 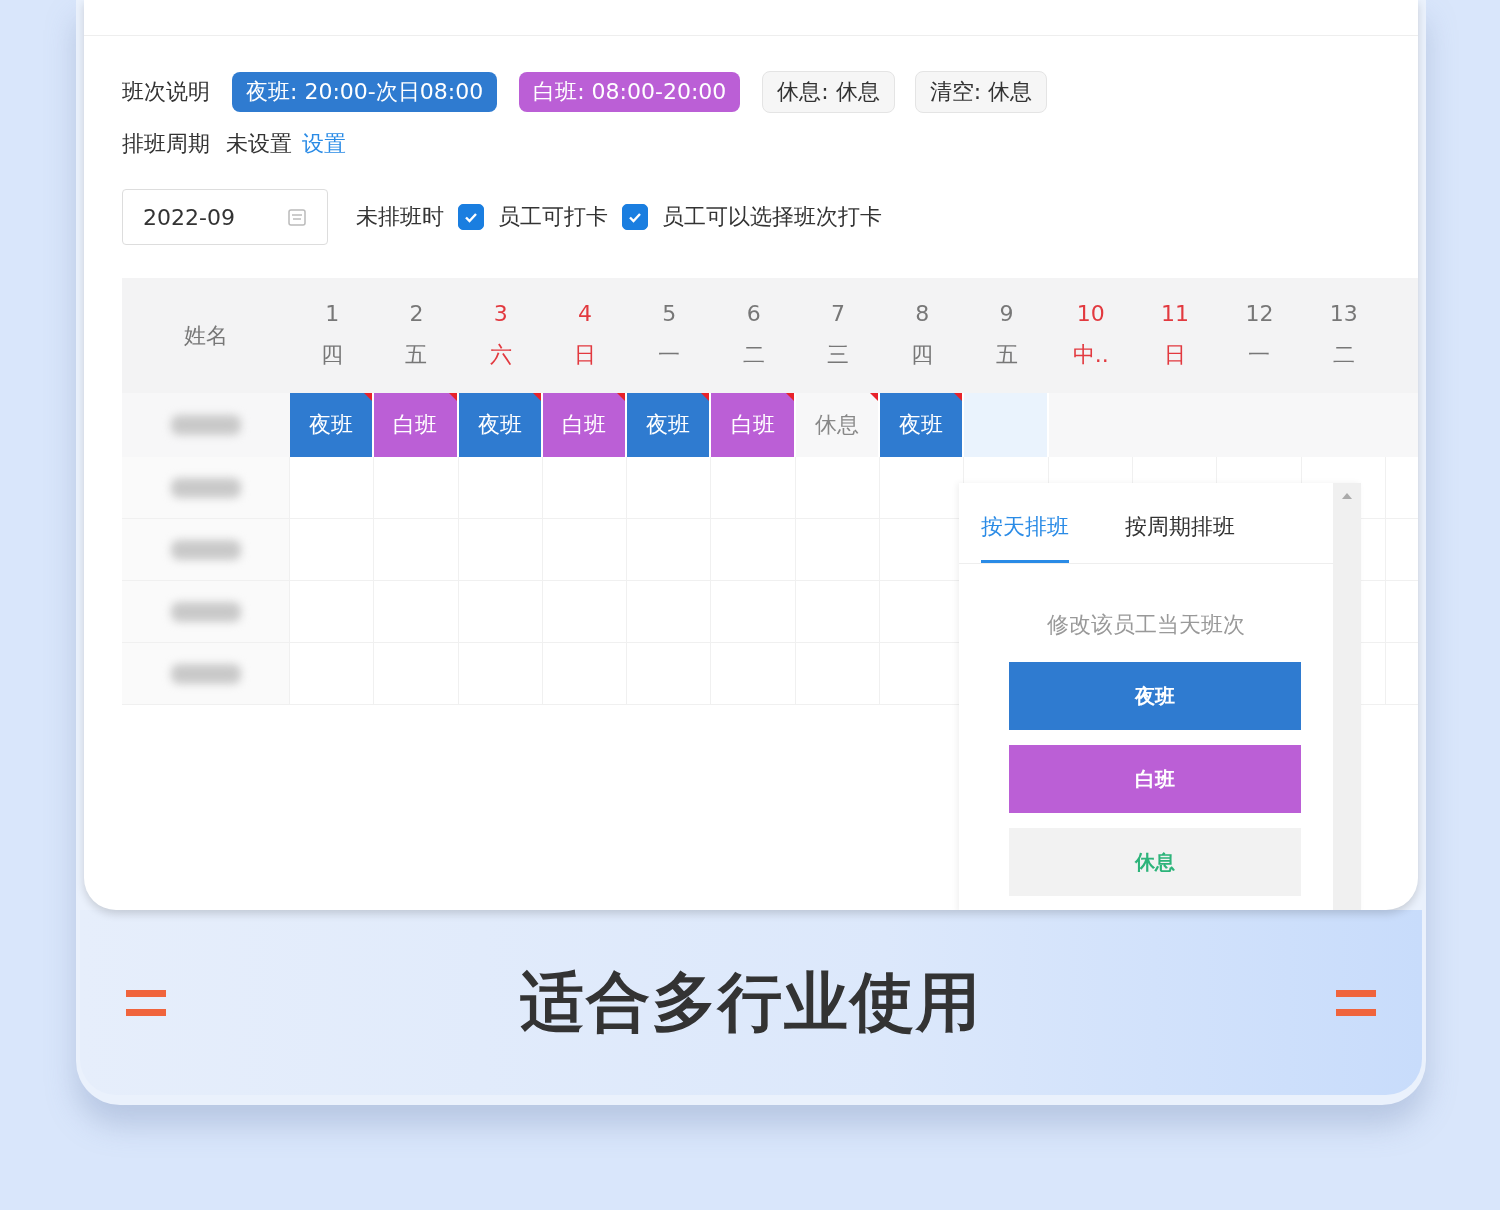 I want to click on shift-tag: 休息, so click(x=828, y=92).